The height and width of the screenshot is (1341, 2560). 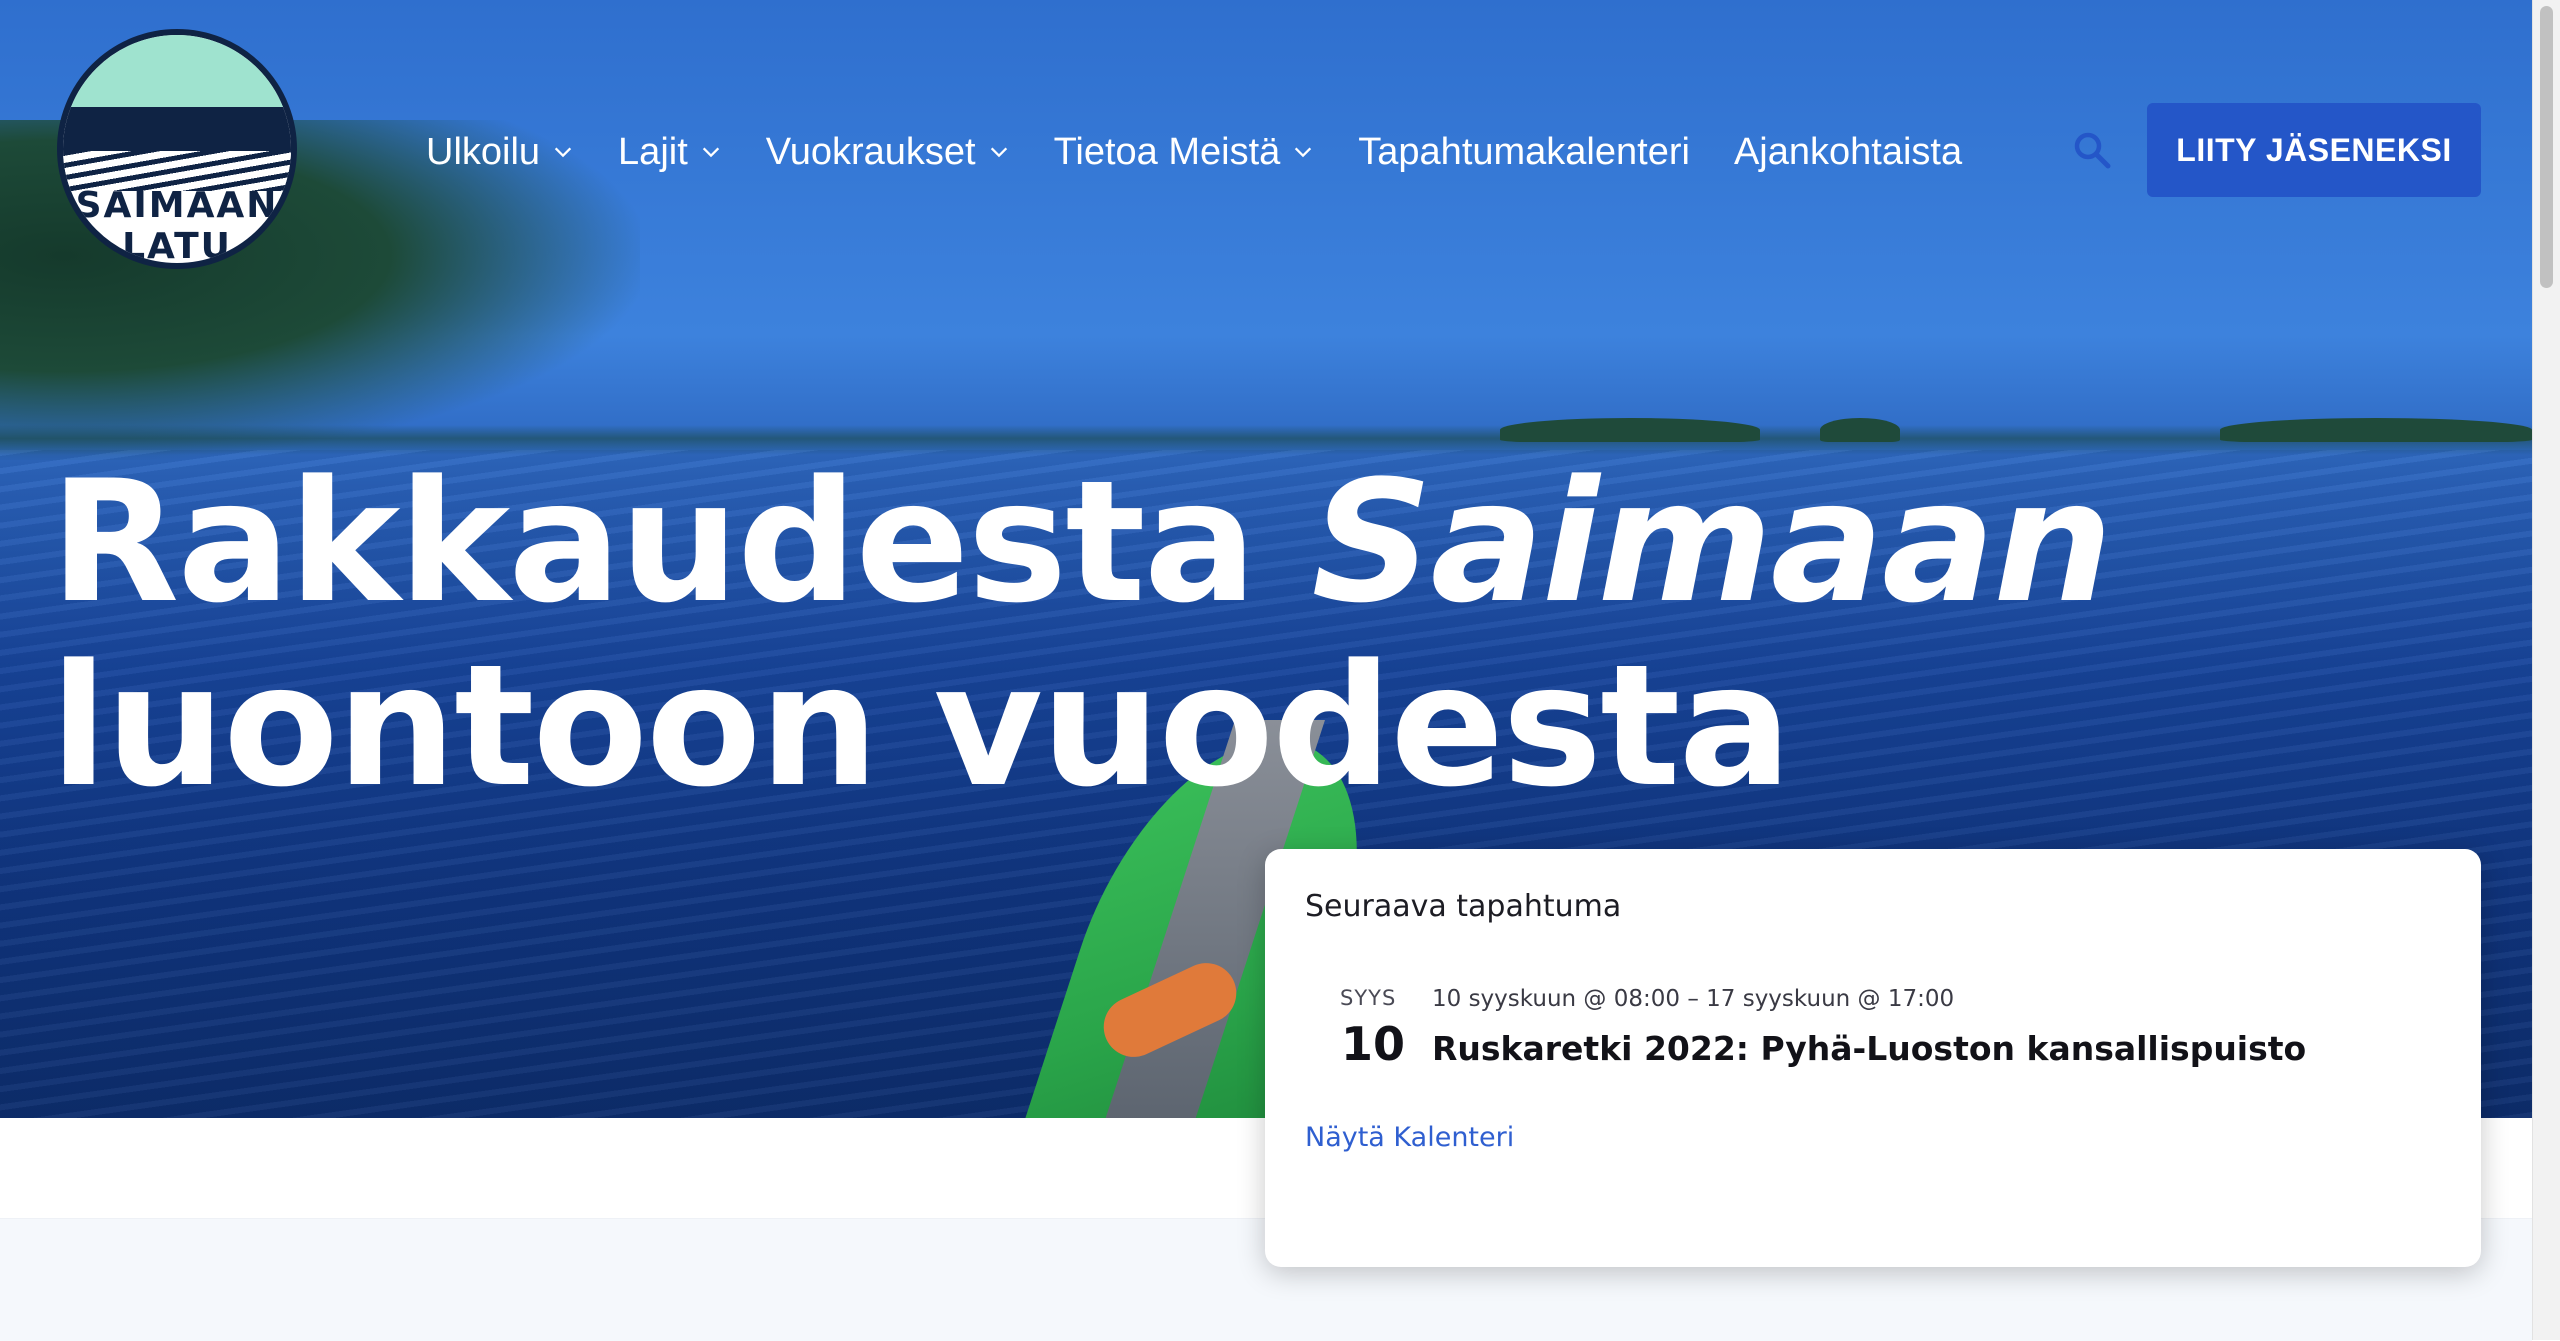 What do you see at coordinates (2314, 150) in the screenshot?
I see `join-member-button: LIITY JÄSENEKSI` at bounding box center [2314, 150].